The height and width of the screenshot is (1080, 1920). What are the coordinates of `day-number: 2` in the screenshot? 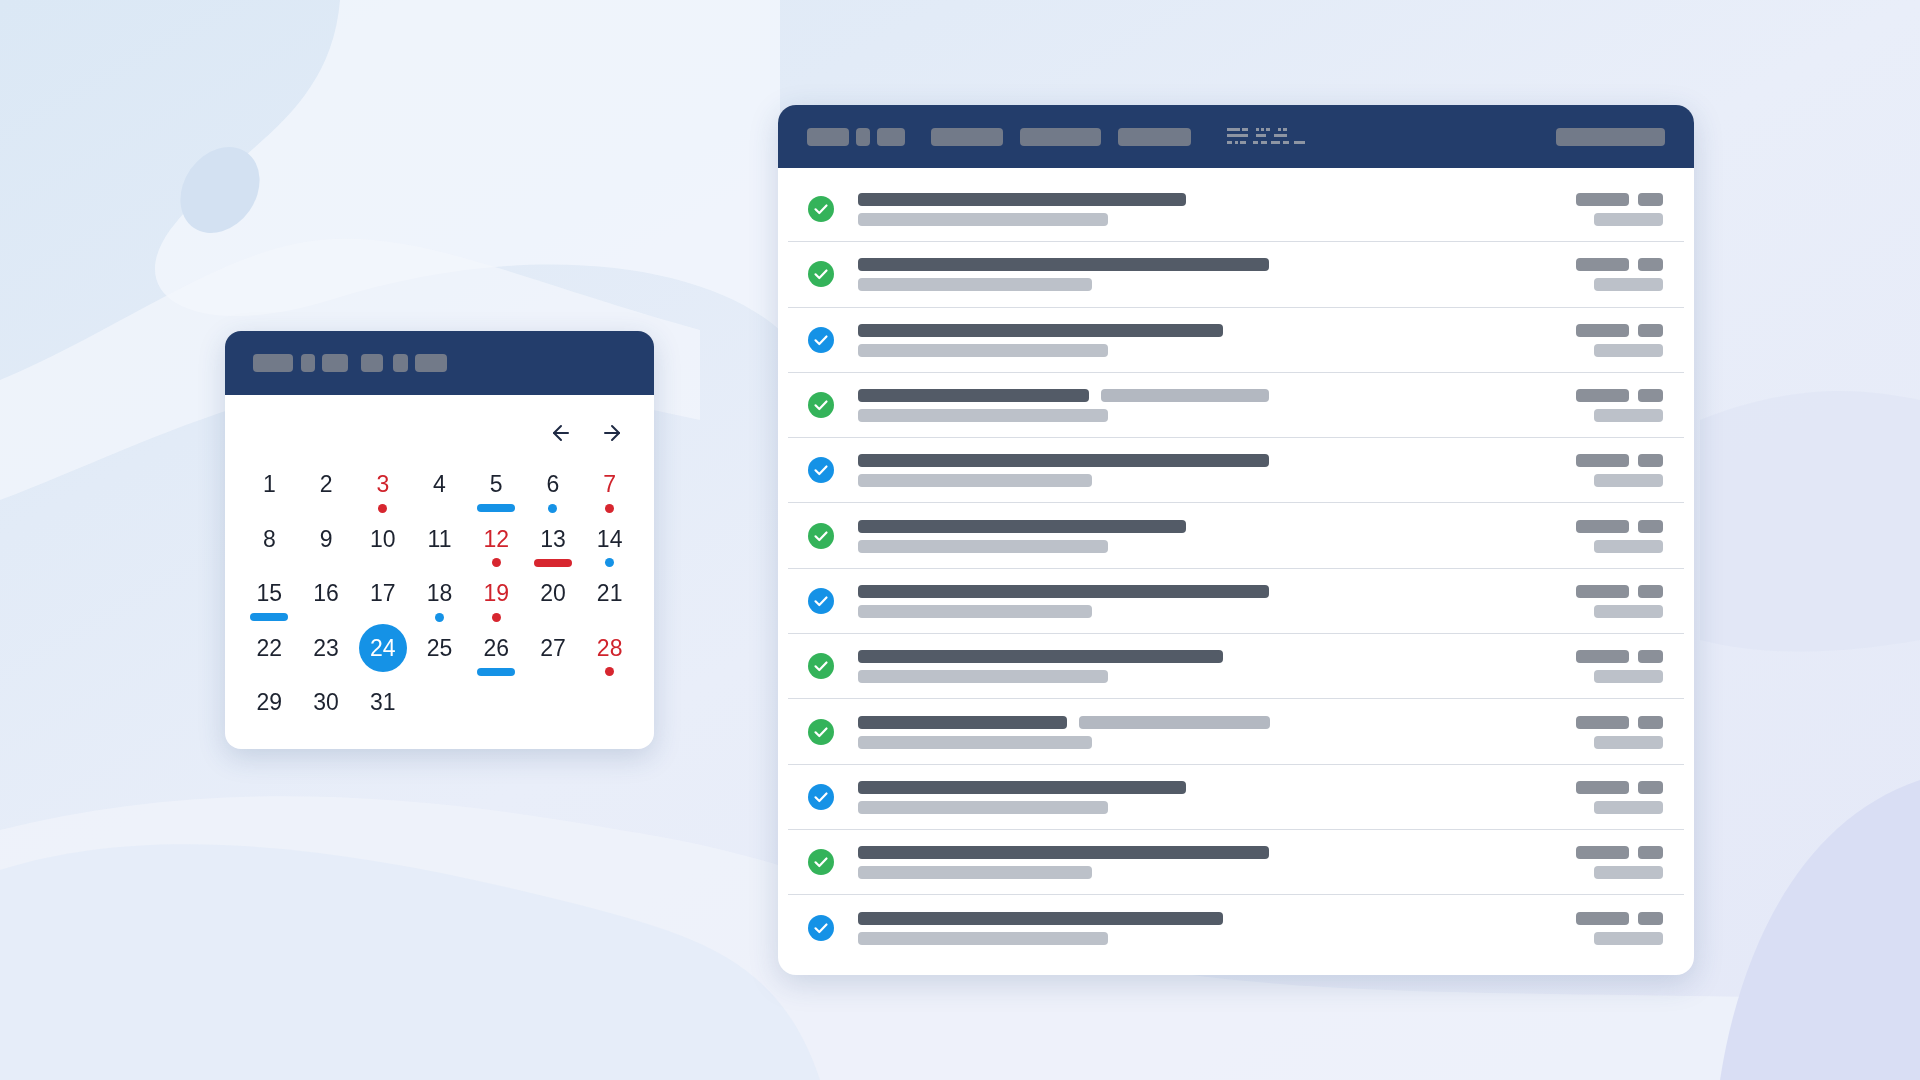 It's located at (326, 484).